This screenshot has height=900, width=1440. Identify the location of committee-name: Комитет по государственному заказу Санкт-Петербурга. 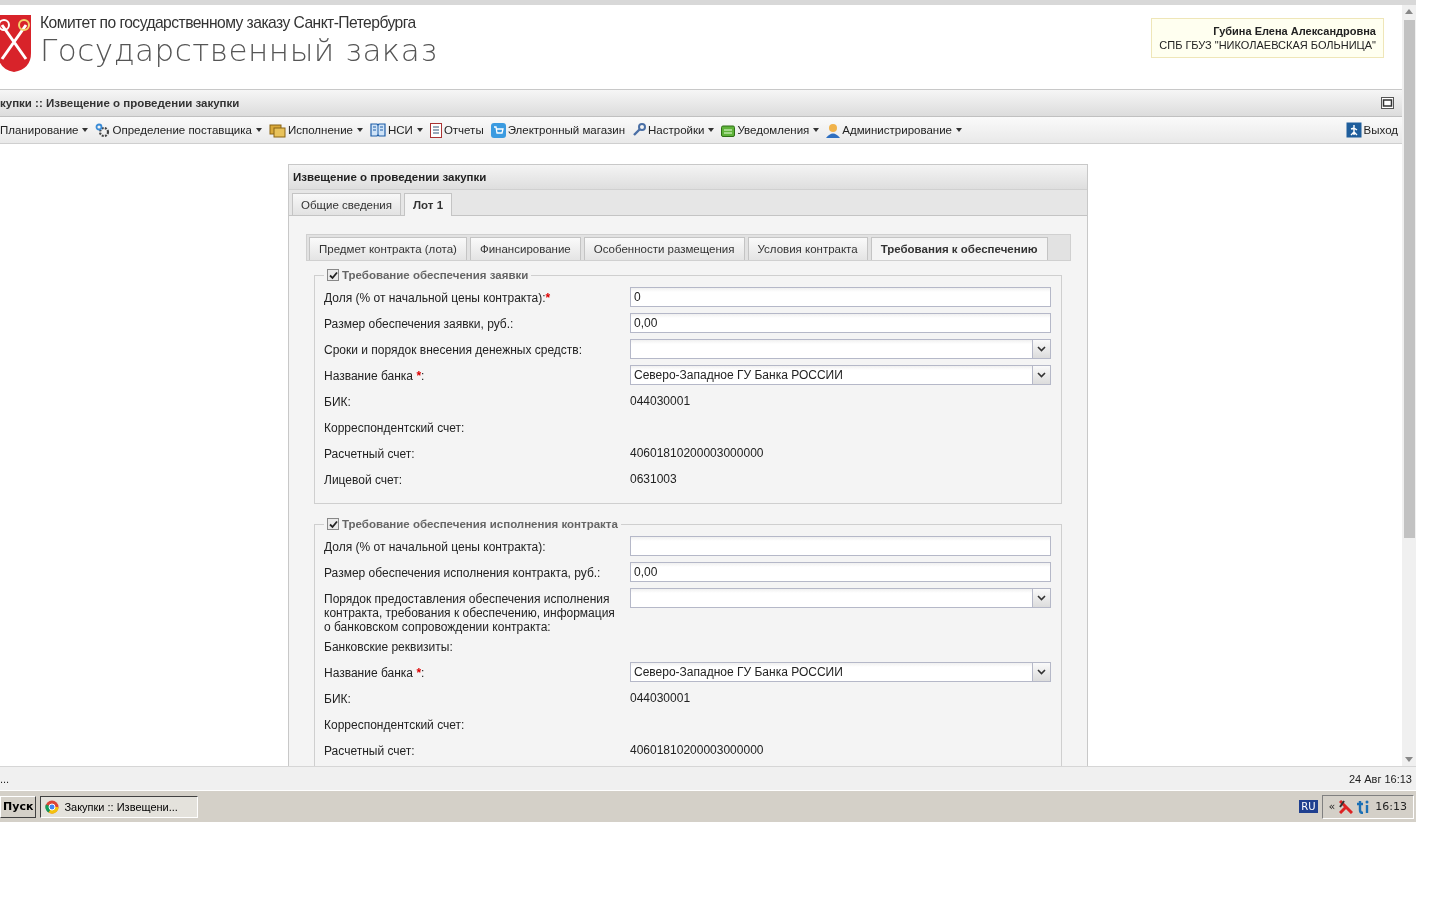
(228, 23).